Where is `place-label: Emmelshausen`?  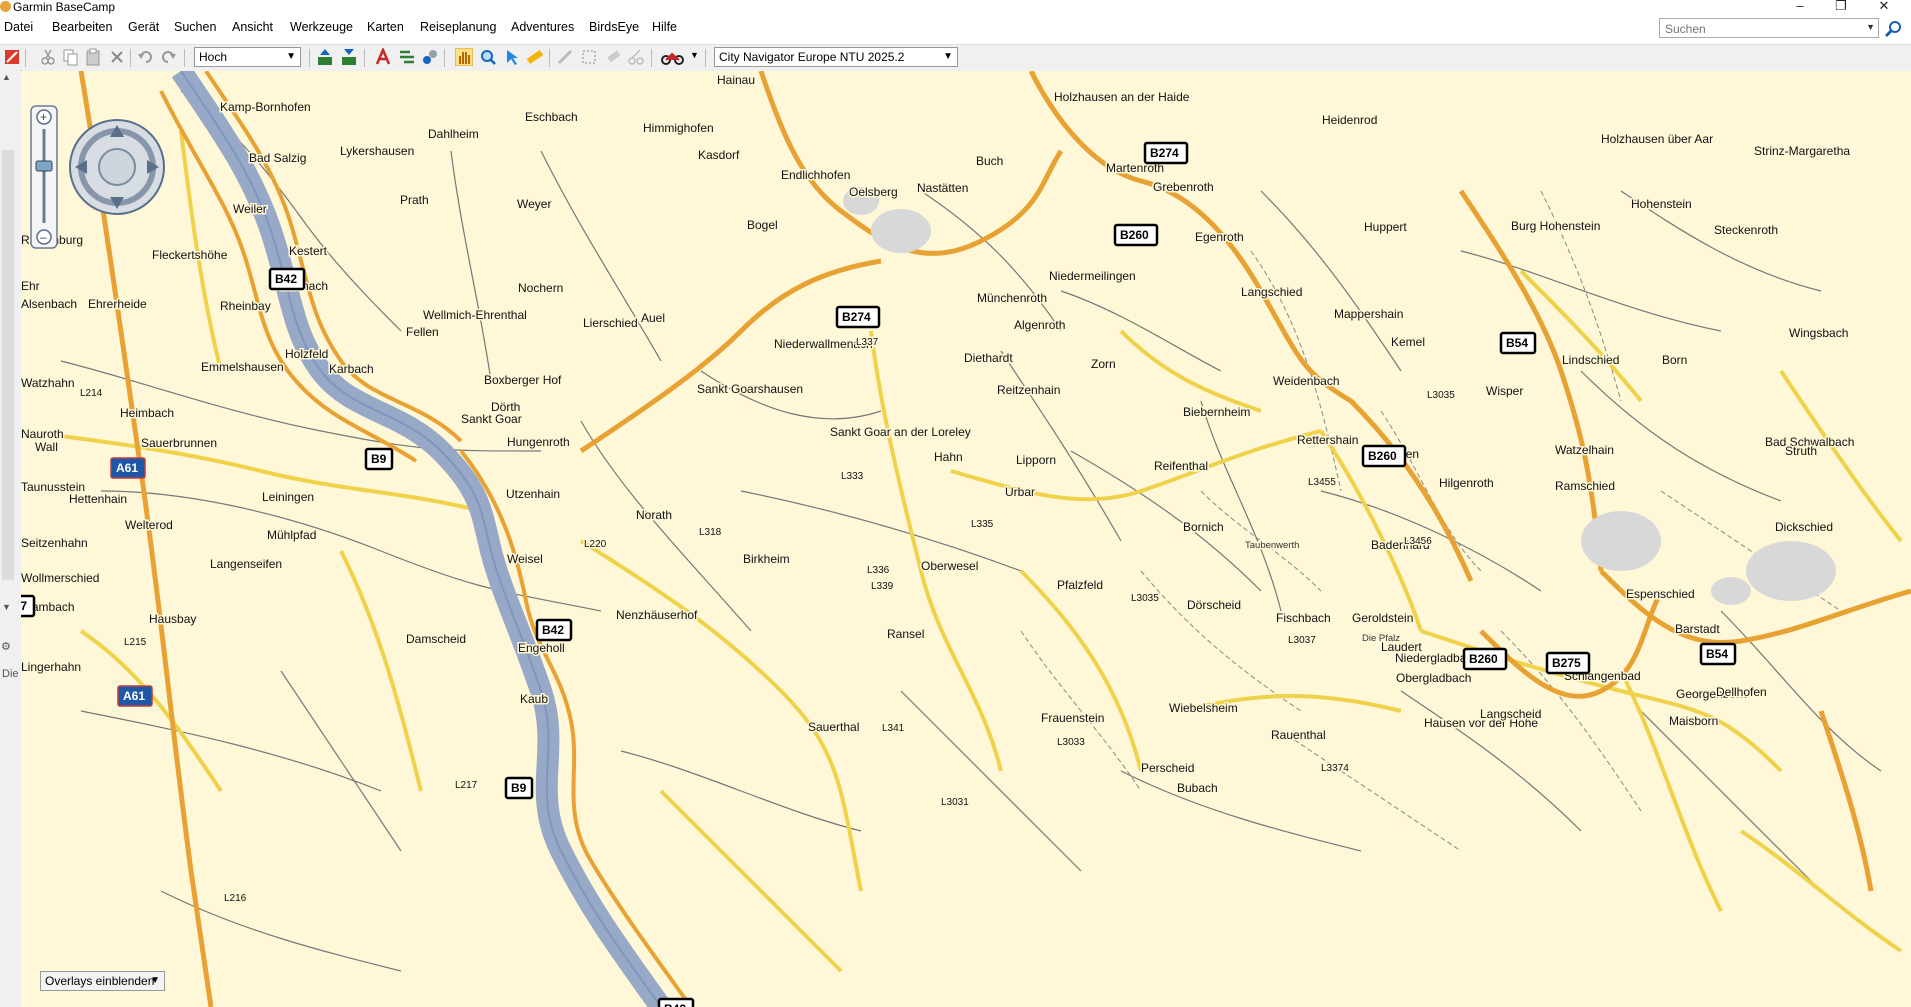 place-label: Emmelshausen is located at coordinates (243, 367).